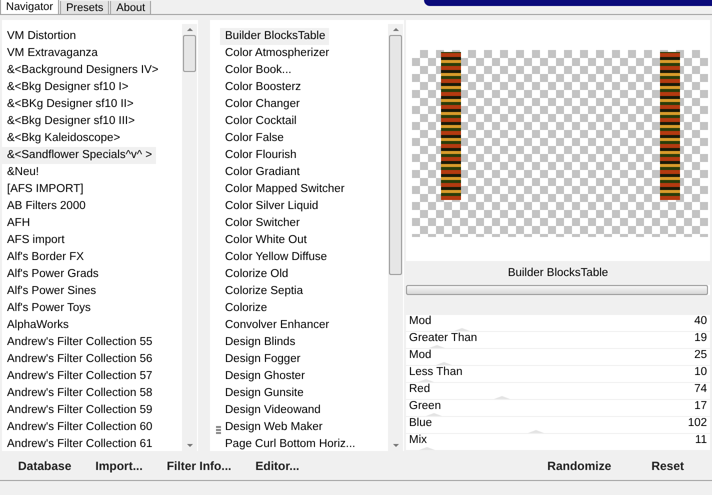 This screenshot has width=712, height=495. I want to click on category-item: [AFS IMPORT], so click(45, 189).